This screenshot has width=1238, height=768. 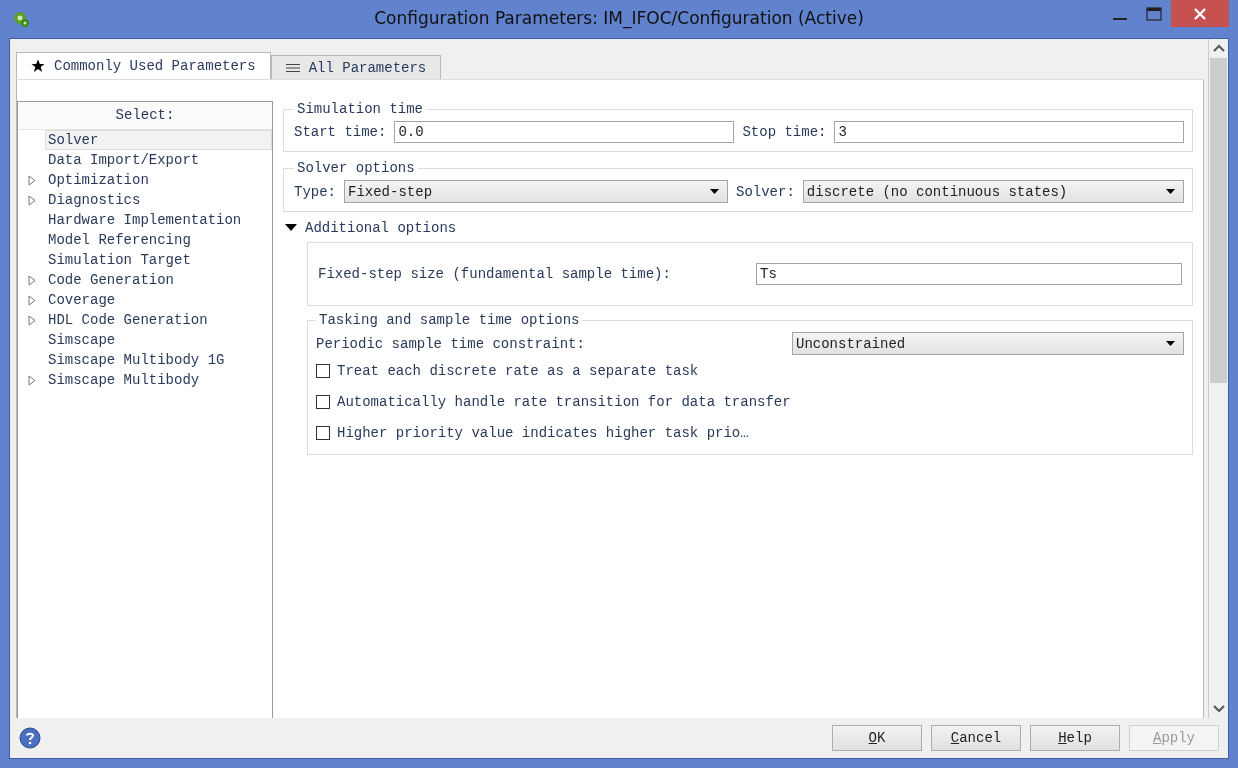 I want to click on scroll-down-icon, so click(x=1218, y=709).